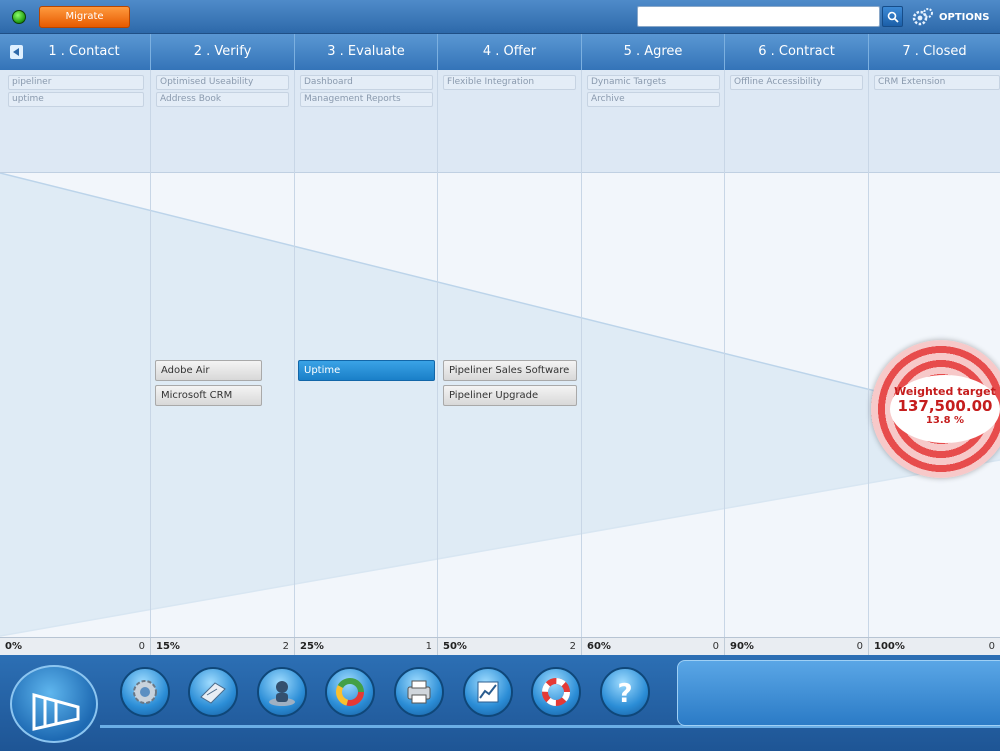  Describe the element at coordinates (208, 395) in the screenshot. I see `opportunity-card: Microsoft CRM` at that location.